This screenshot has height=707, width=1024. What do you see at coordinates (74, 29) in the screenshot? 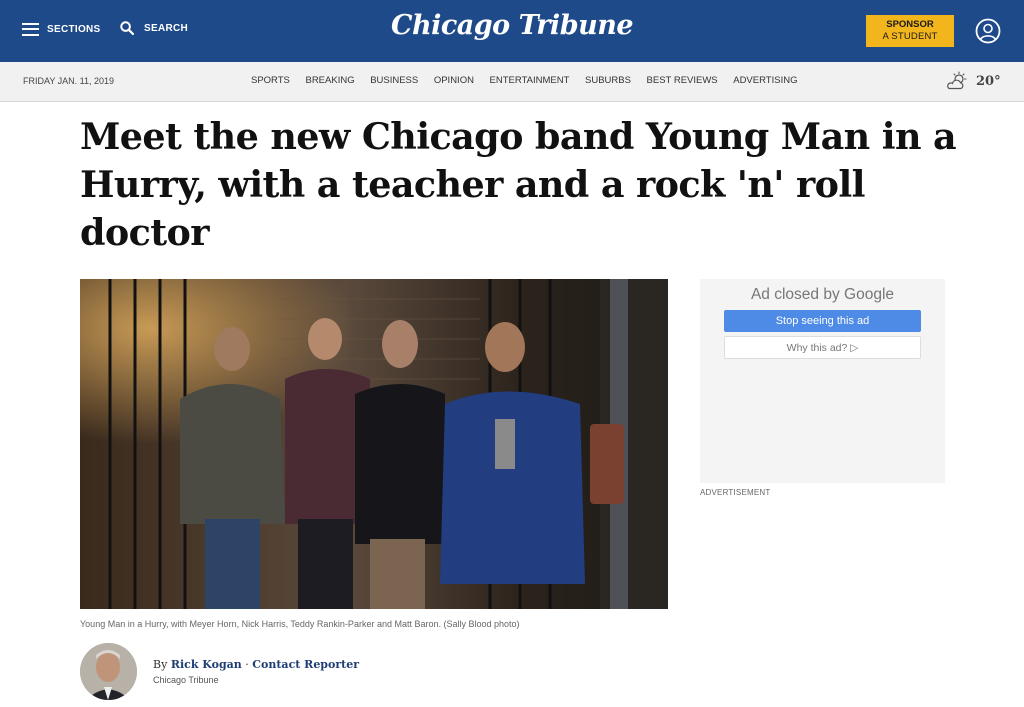
I see `sections-label: SECTIONS` at bounding box center [74, 29].